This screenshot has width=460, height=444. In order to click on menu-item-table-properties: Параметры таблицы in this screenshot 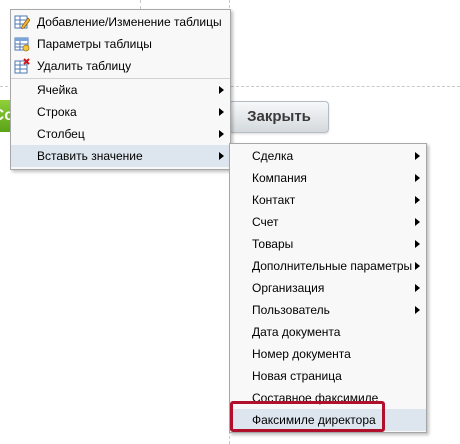, I will do `click(120, 44)`.